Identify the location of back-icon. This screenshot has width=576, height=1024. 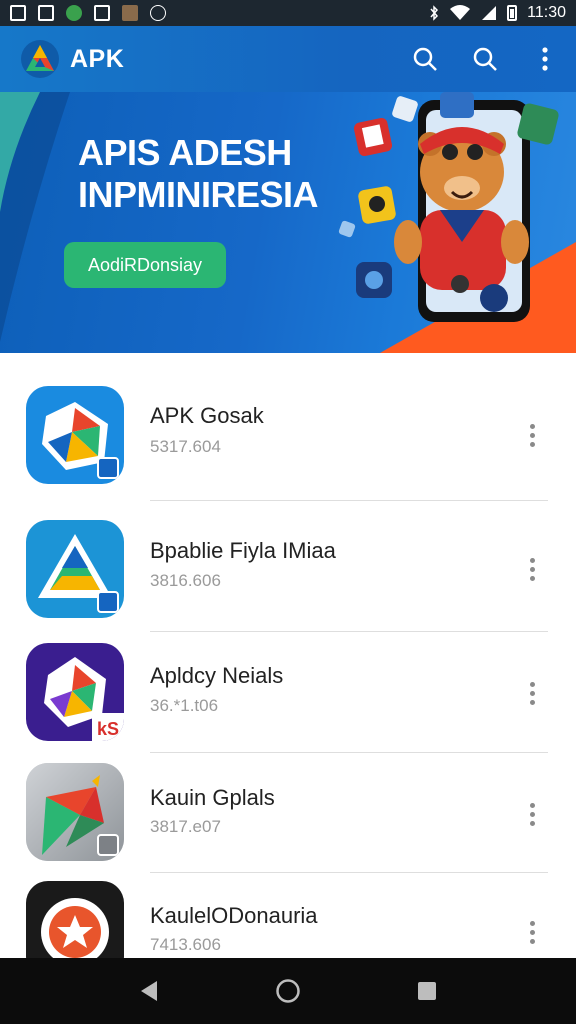
(149, 991).